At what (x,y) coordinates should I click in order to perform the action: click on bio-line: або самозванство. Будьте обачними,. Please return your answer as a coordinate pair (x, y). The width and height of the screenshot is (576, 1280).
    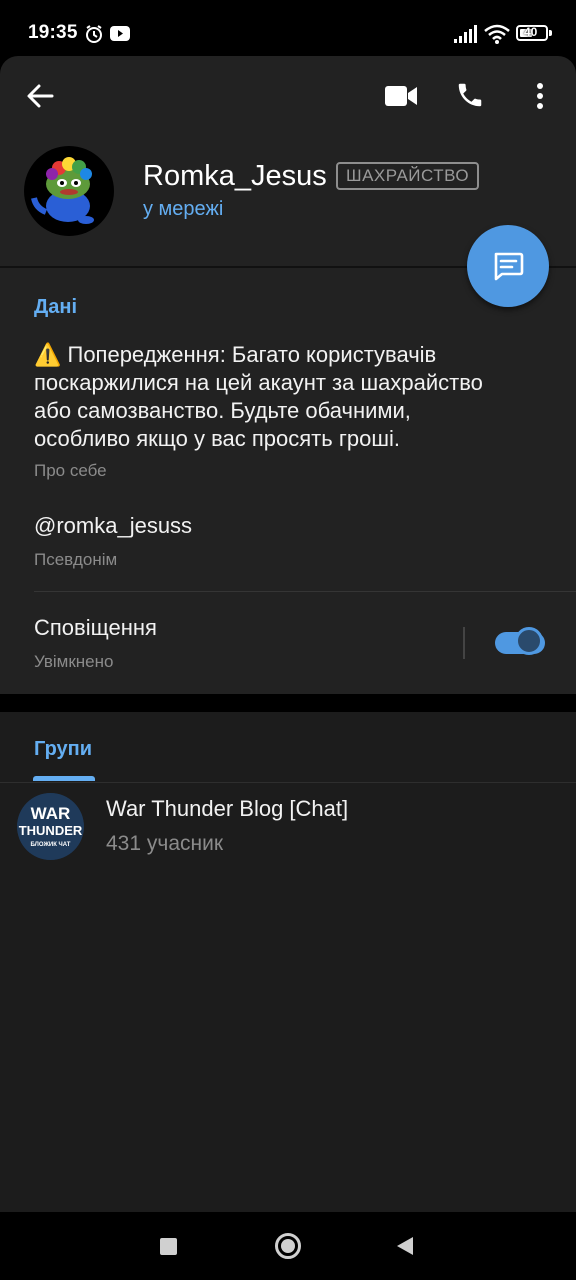
    Looking at the image, I should click on (222, 410).